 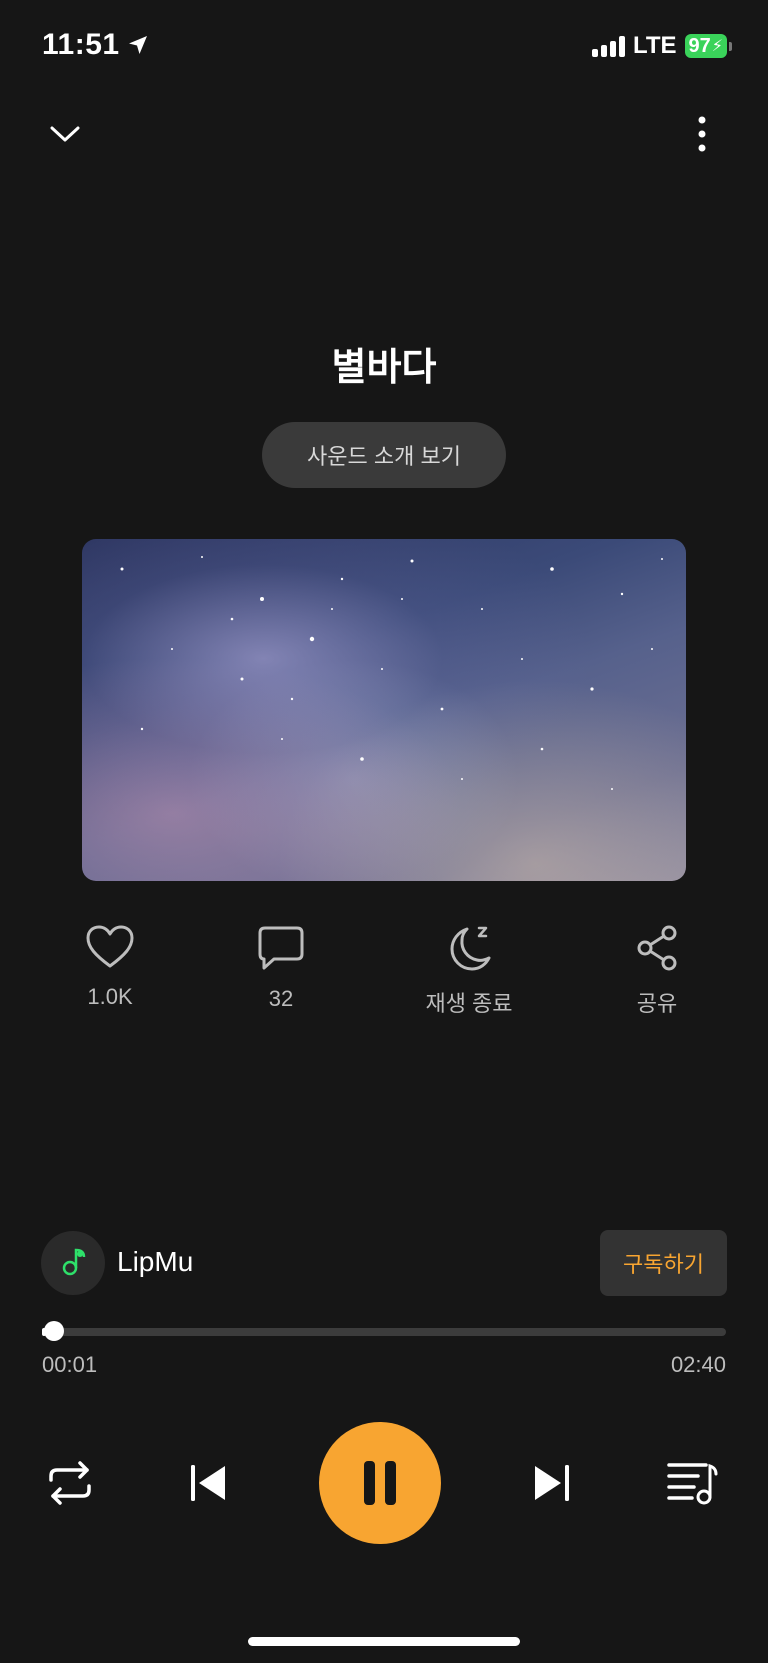 I want to click on location-arrow-icon, so click(x=137, y=45).